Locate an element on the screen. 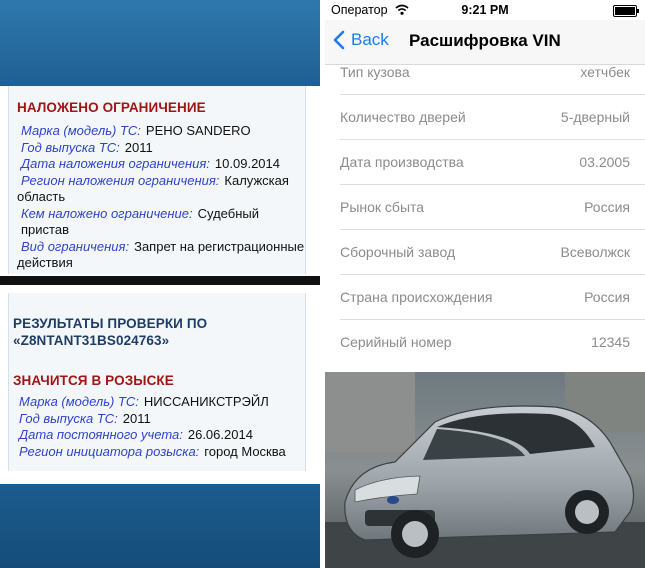 The height and width of the screenshot is (568, 645). restriction-row: Марка (модель) ТС: РЕНО SANDERO is located at coordinates (136, 130).